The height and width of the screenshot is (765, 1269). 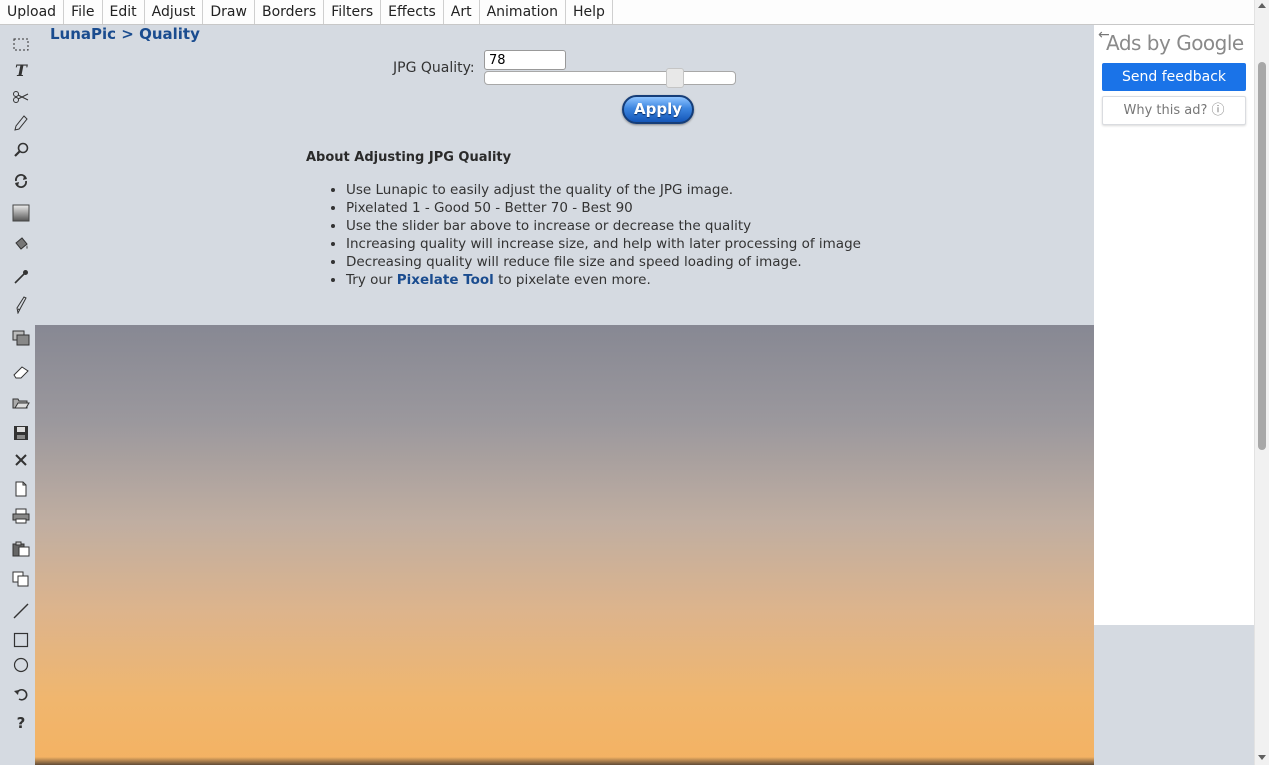 I want to click on page-scrollbar, so click(x=1261, y=382).